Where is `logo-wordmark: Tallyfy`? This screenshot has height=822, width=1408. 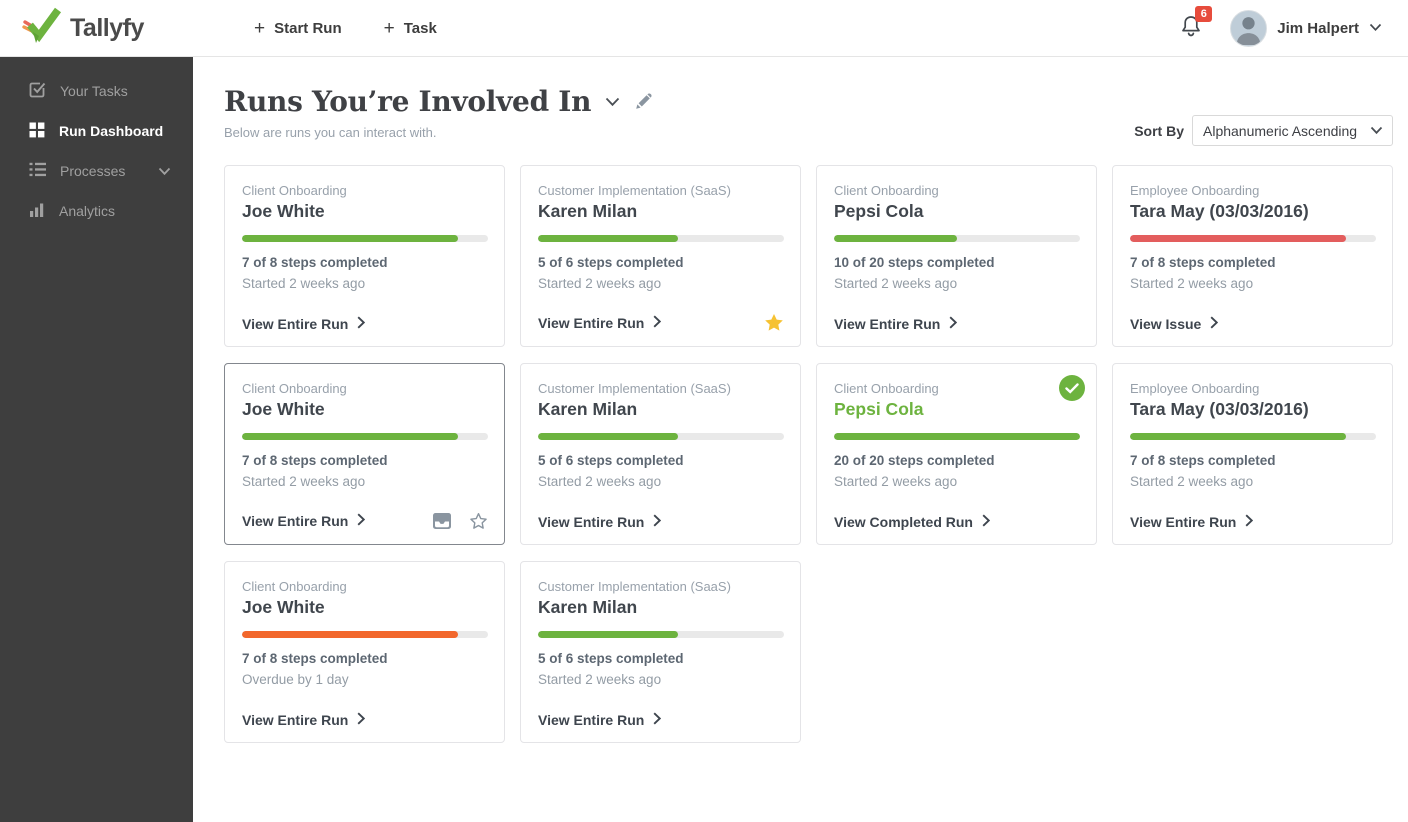
logo-wordmark: Tallyfy is located at coordinates (107, 27).